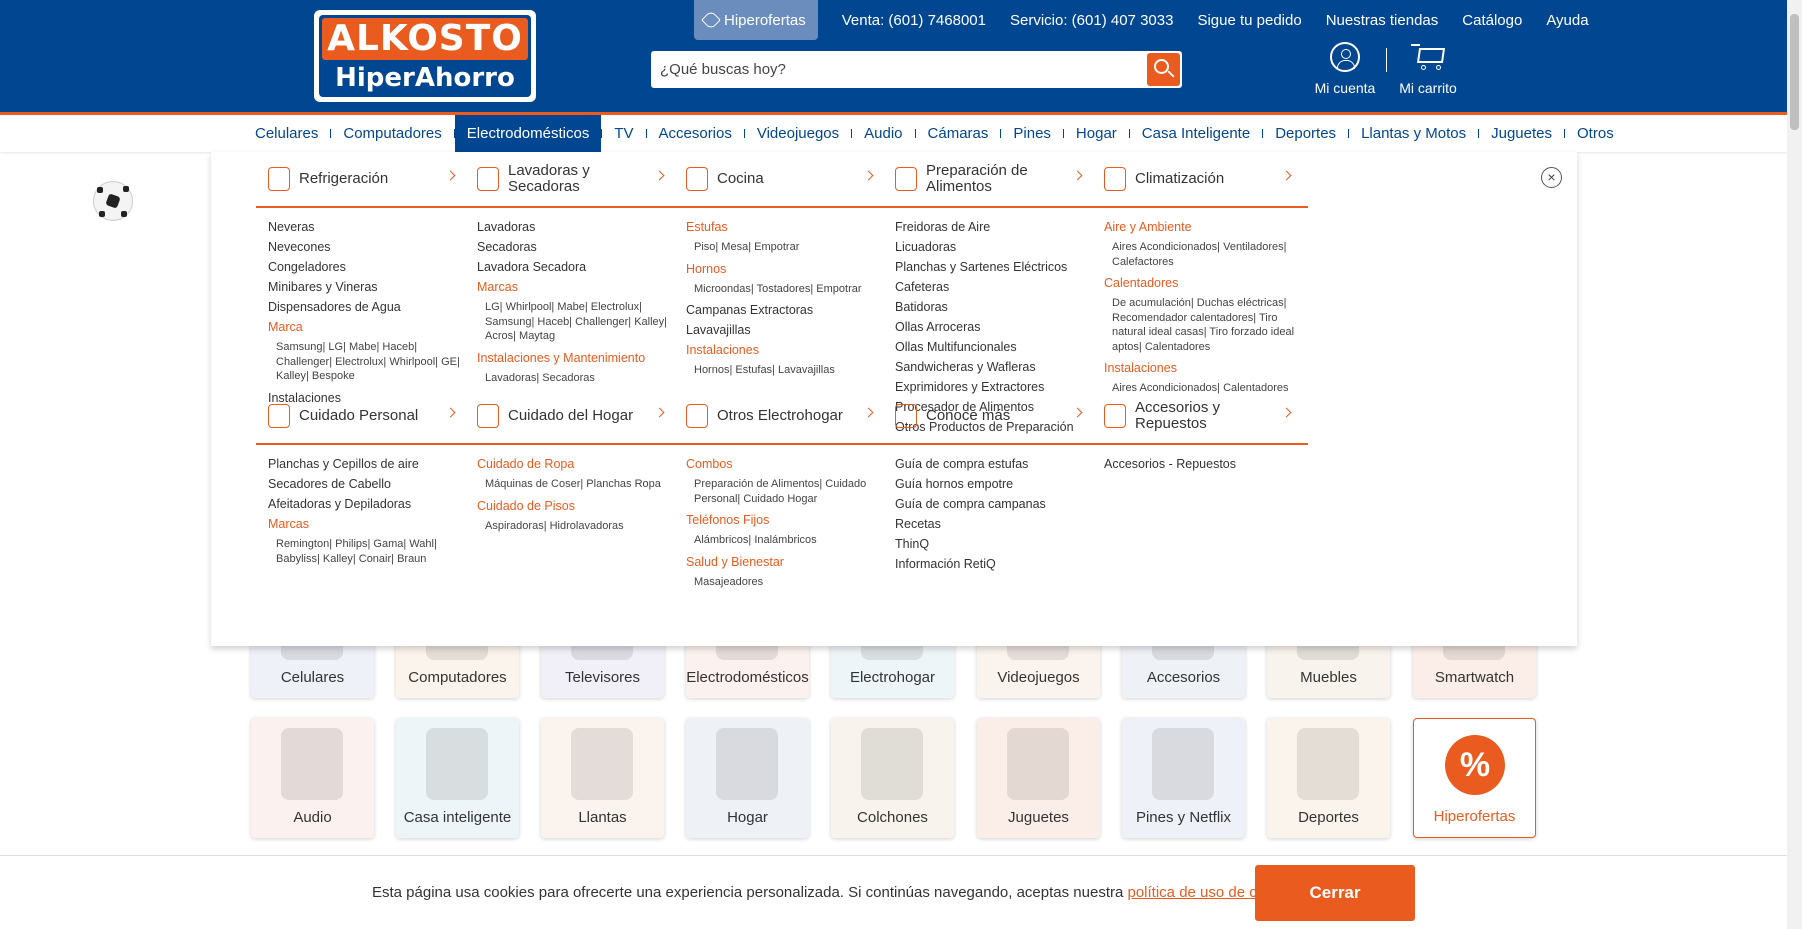 This screenshot has height=929, width=1802. What do you see at coordinates (997, 504) in the screenshot?
I see `menu-link: Guía de compra campanas` at bounding box center [997, 504].